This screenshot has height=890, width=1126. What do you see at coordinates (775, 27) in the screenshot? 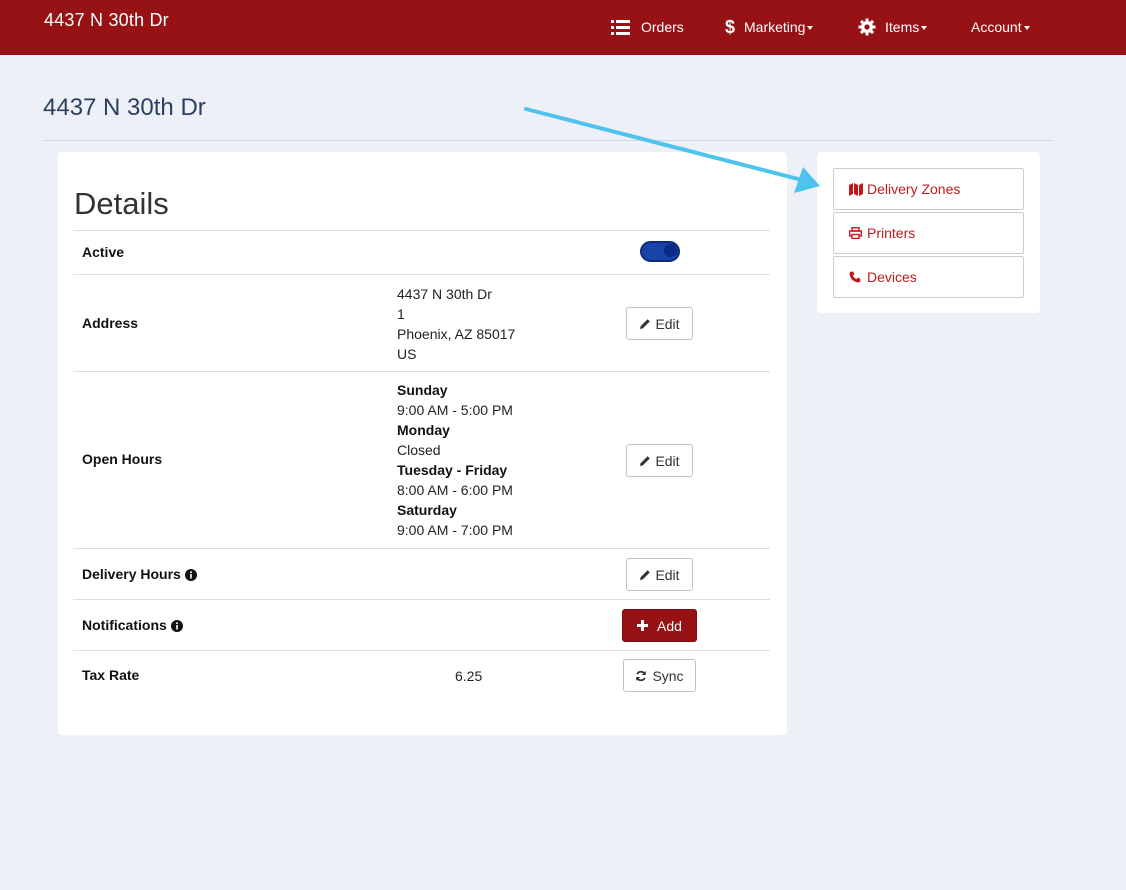
I see `nav-marketing-label: Marketing` at bounding box center [775, 27].